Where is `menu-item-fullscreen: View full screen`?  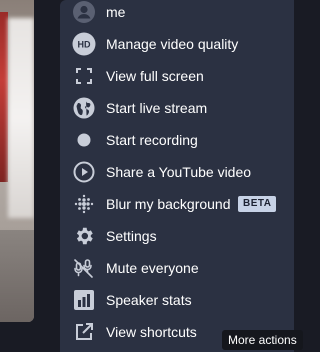 menu-item-fullscreen: View full screen is located at coordinates (177, 76).